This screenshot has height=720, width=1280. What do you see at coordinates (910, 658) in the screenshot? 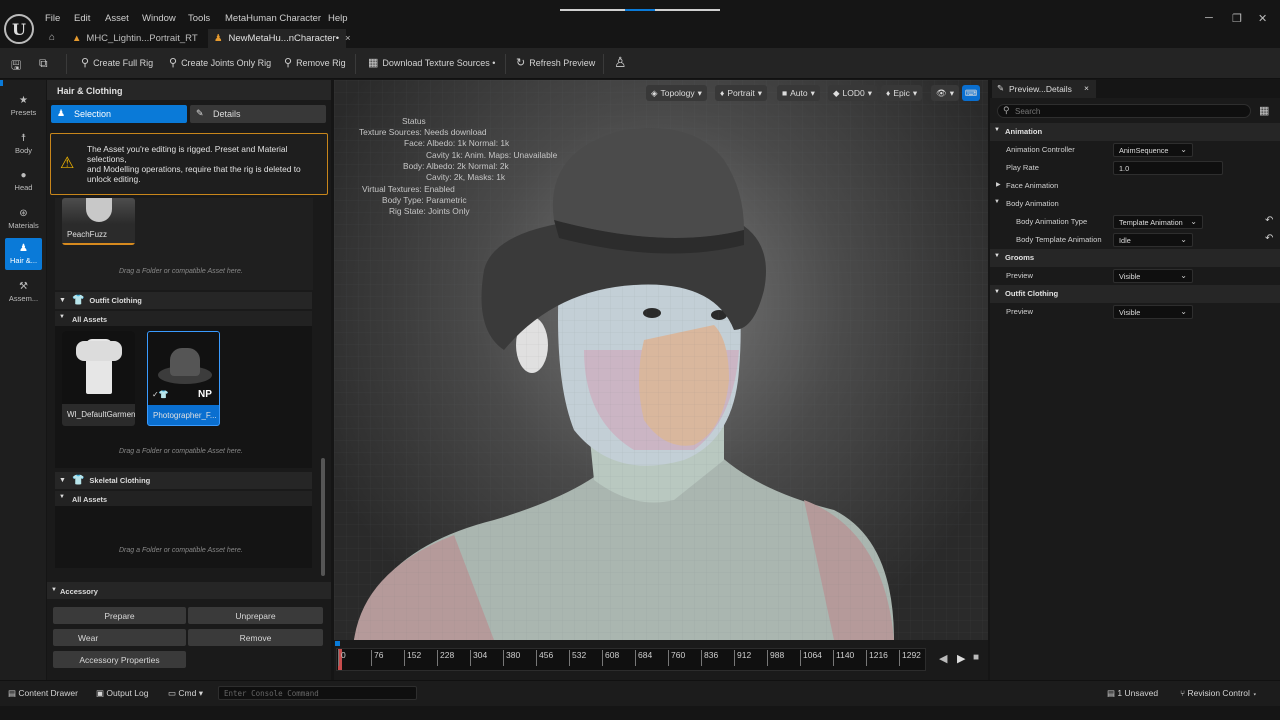
I see `timeline-tick-label: 1292` at bounding box center [910, 658].